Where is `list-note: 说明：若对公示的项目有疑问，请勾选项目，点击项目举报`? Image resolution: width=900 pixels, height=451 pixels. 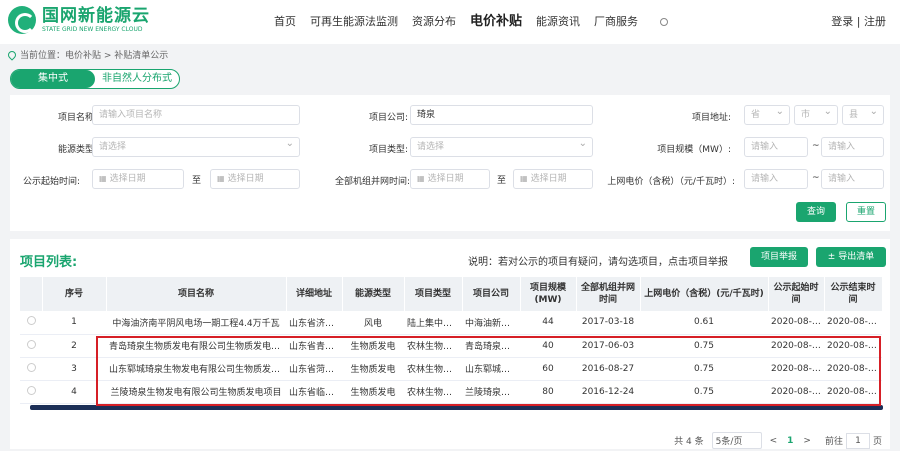
list-note: 说明：若对公示的项目有疑问，请勾选项目，点击项目举报 is located at coordinates (598, 262).